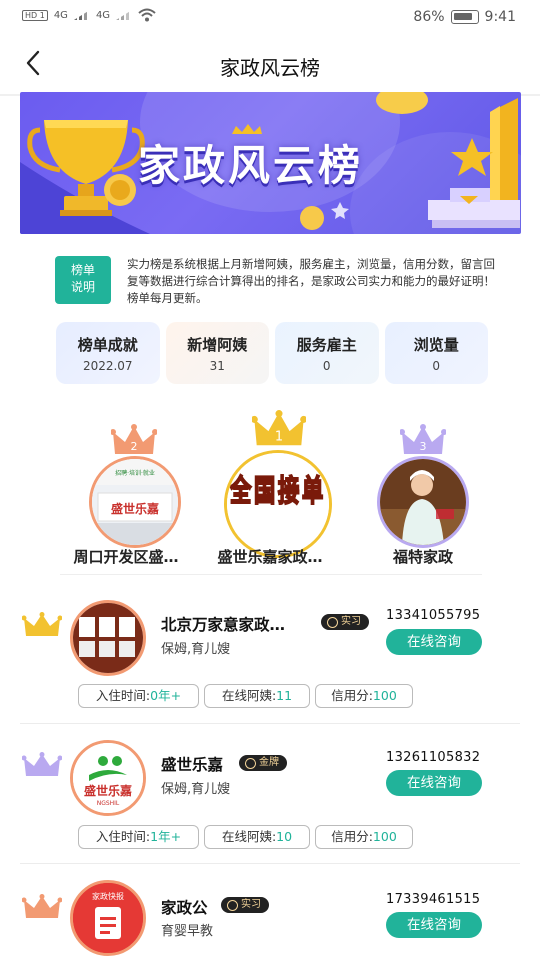 The height and width of the screenshot is (960, 540). Describe the element at coordinates (277, 491) in the screenshot. I see `svg-text: 全国接单` at that location.